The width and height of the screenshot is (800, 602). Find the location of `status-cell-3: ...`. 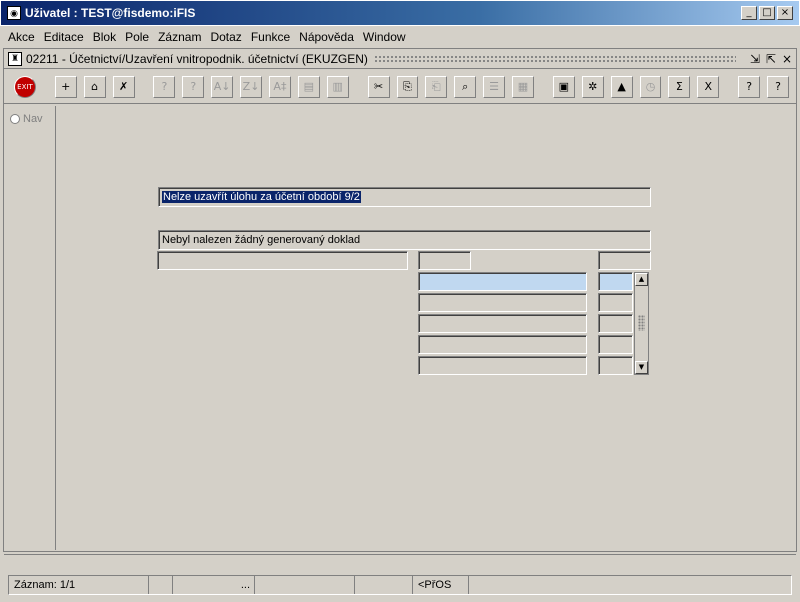

status-cell-3: ... is located at coordinates (214, 585).